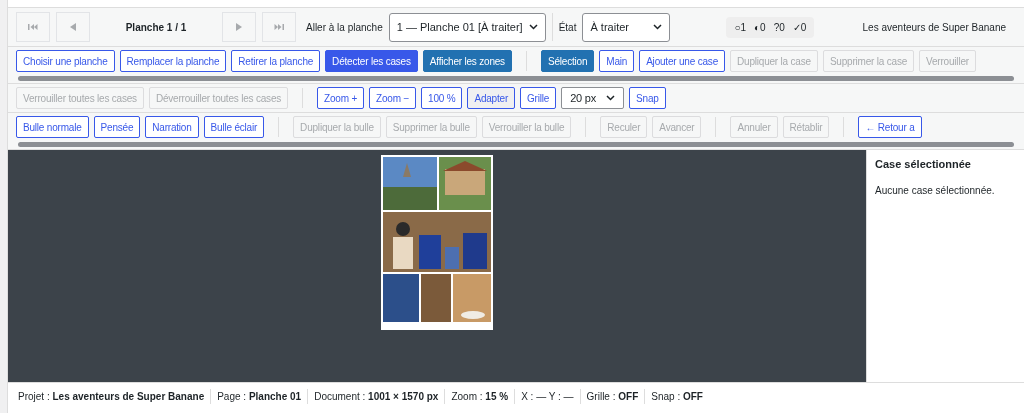 This screenshot has height=413, width=1024. What do you see at coordinates (173, 61) in the screenshot?
I see `toolbar-button: Remplacer la planche` at bounding box center [173, 61].